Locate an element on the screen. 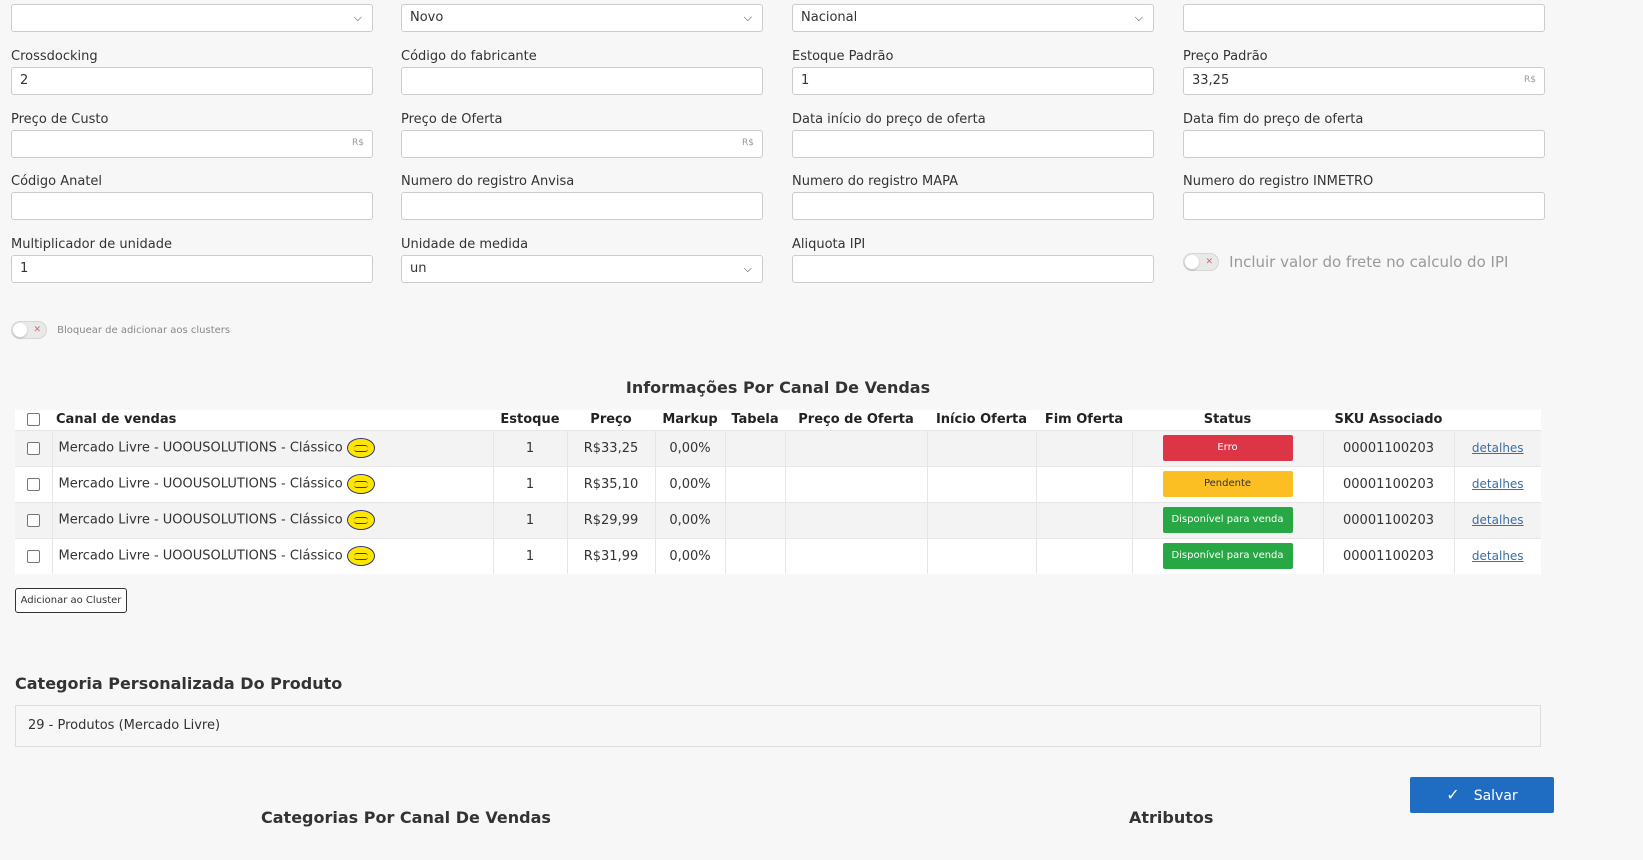  field-preco-oferta: Preço de Oferta R$ is located at coordinates (582, 134).